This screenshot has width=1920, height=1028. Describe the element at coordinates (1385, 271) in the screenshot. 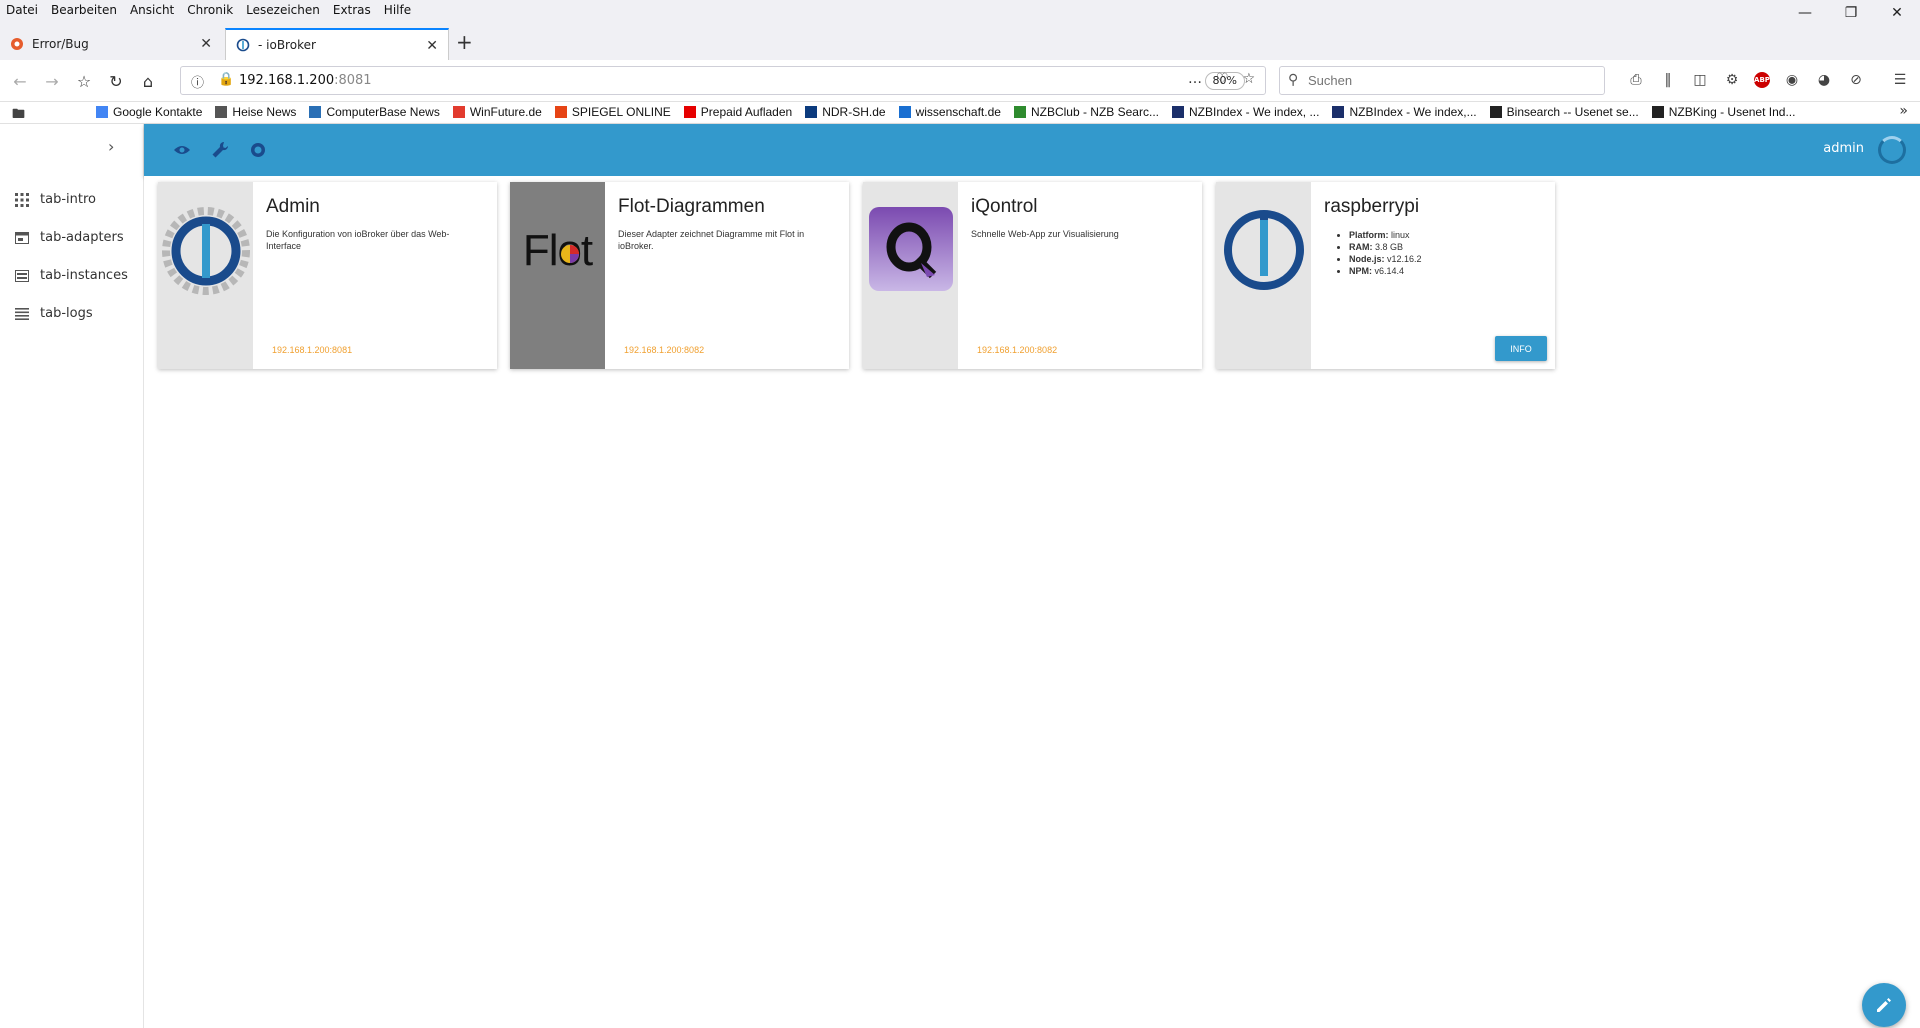

I see `info-npm: NPM: v6.14.4` at that location.